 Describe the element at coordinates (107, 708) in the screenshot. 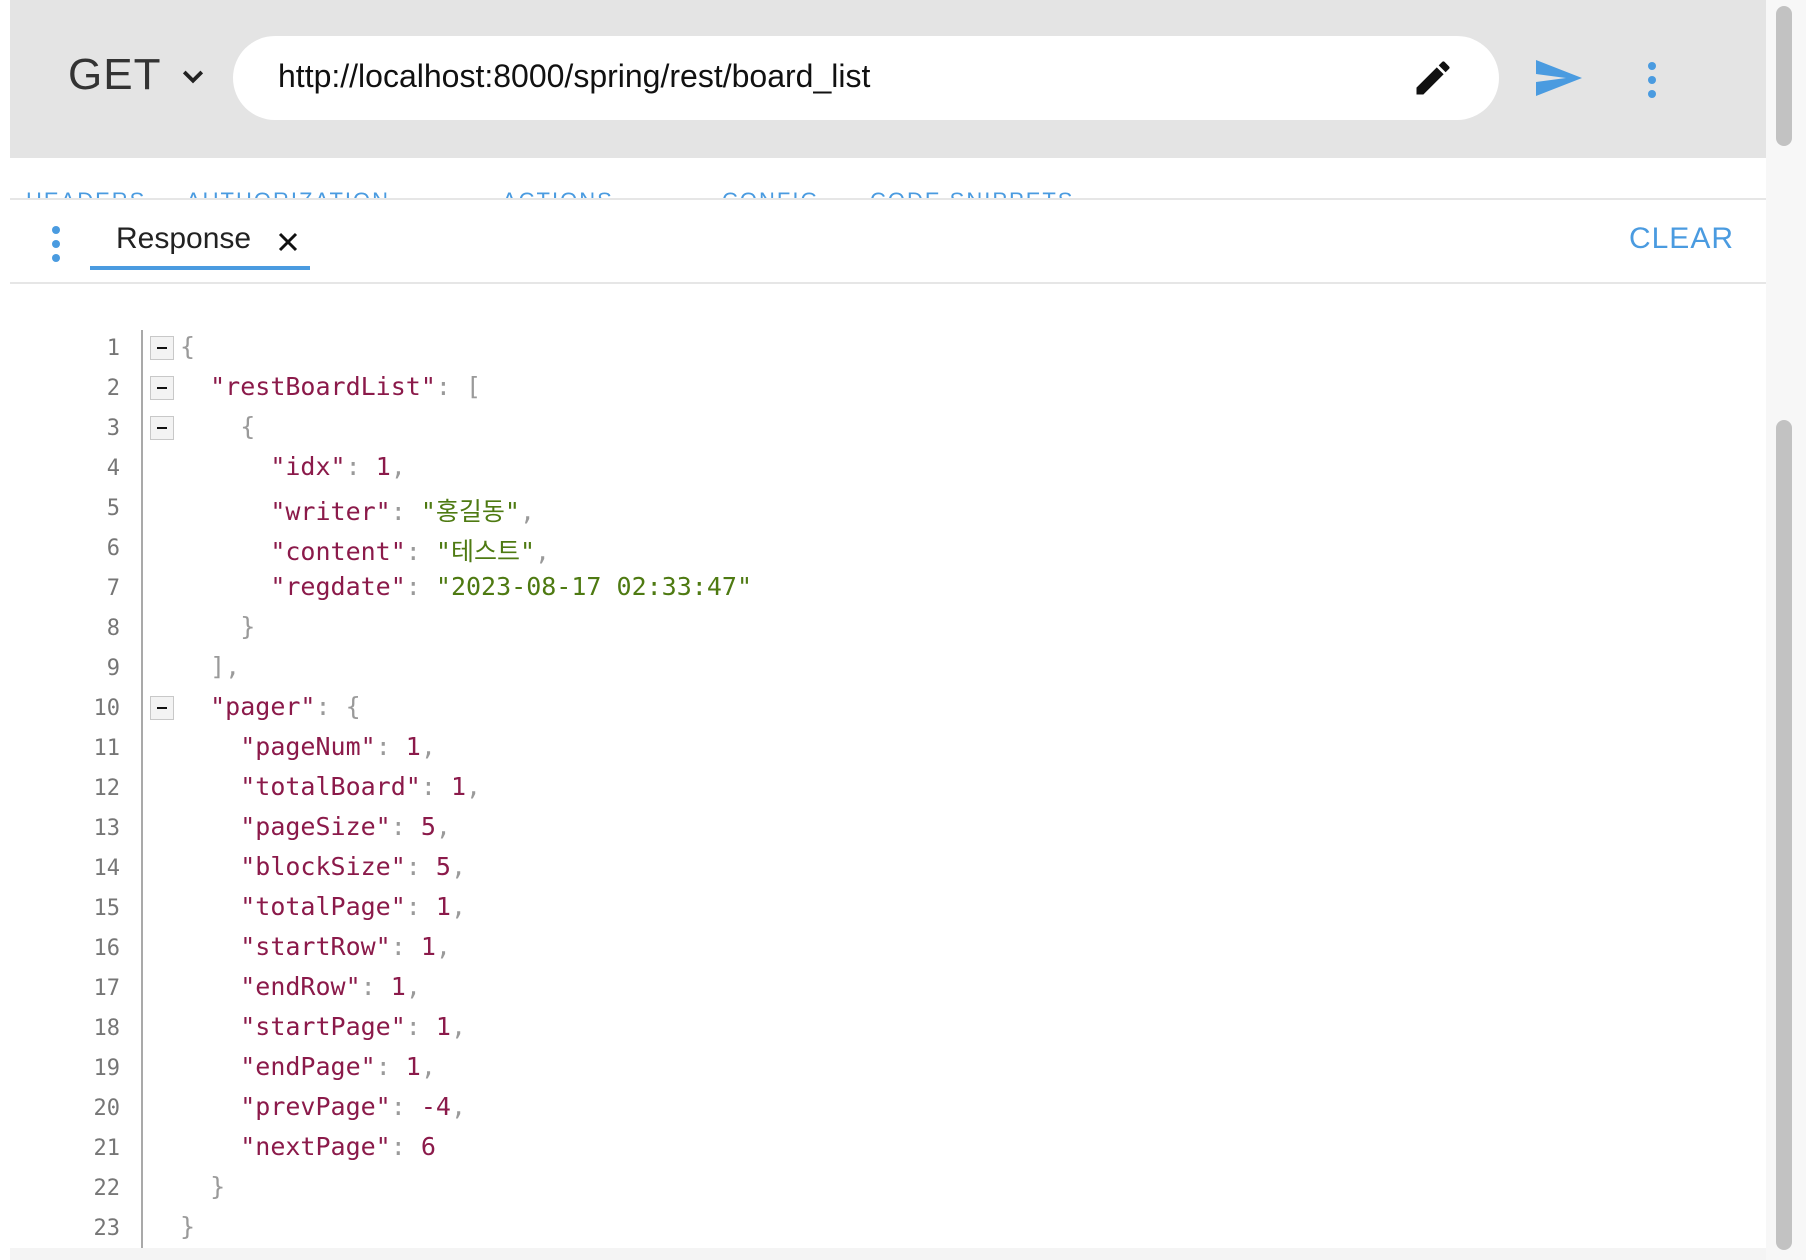

I see `line-number: 10` at that location.